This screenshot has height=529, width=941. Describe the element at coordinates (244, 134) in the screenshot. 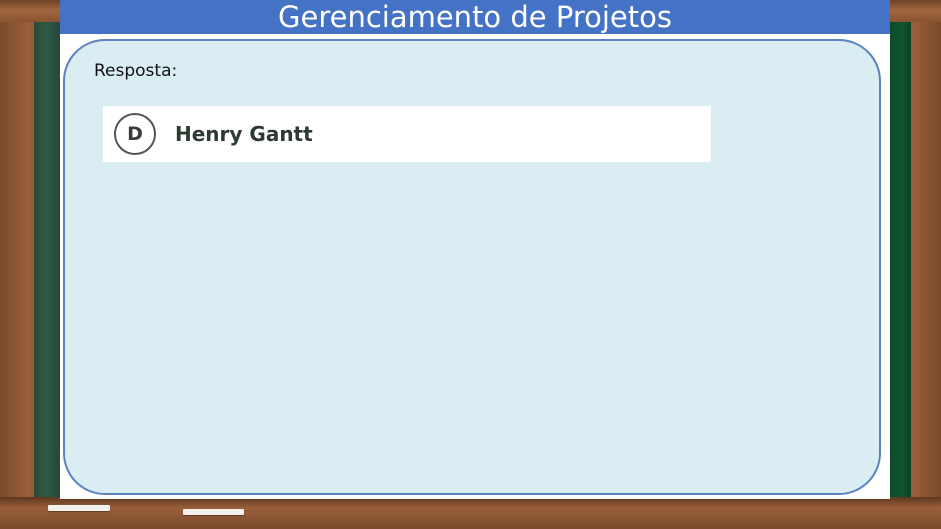

I see `option-text: Henry Gantt` at that location.